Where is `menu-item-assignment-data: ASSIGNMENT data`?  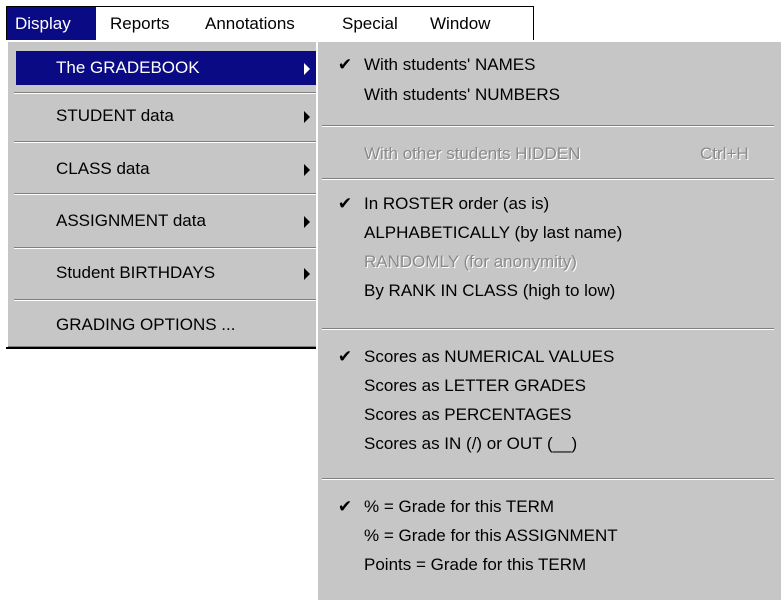 menu-item-assignment-data: ASSIGNMENT data is located at coordinates (167, 221).